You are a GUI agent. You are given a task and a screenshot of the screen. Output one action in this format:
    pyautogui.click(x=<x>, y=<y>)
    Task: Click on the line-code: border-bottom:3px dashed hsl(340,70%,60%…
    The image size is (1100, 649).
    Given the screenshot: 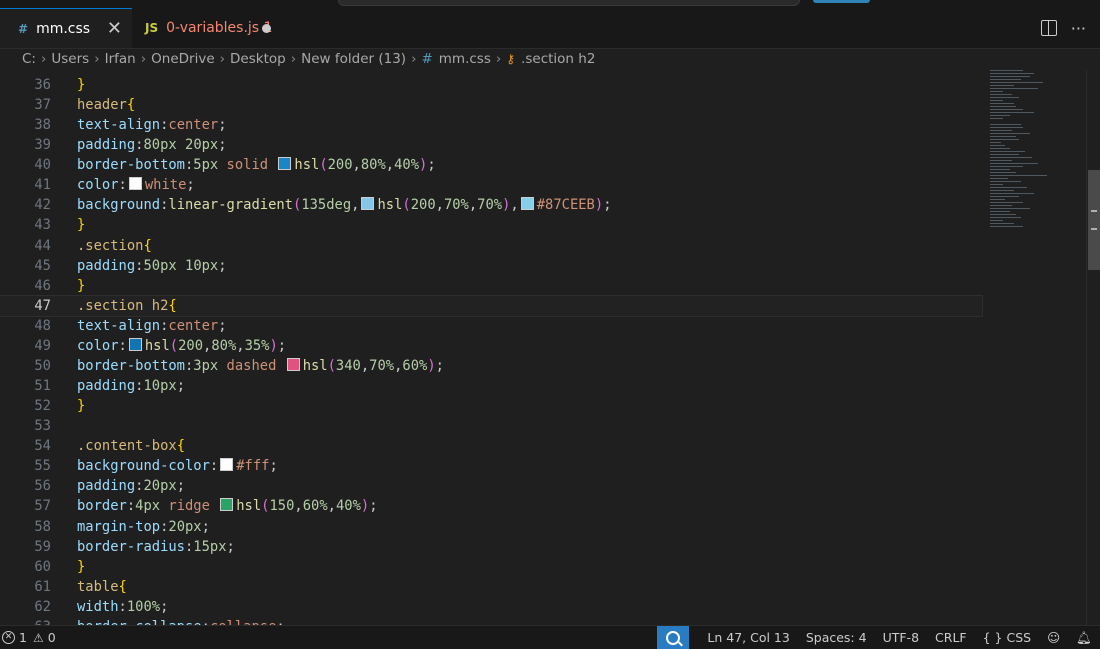 What is the action you would take?
    pyautogui.click(x=260, y=366)
    